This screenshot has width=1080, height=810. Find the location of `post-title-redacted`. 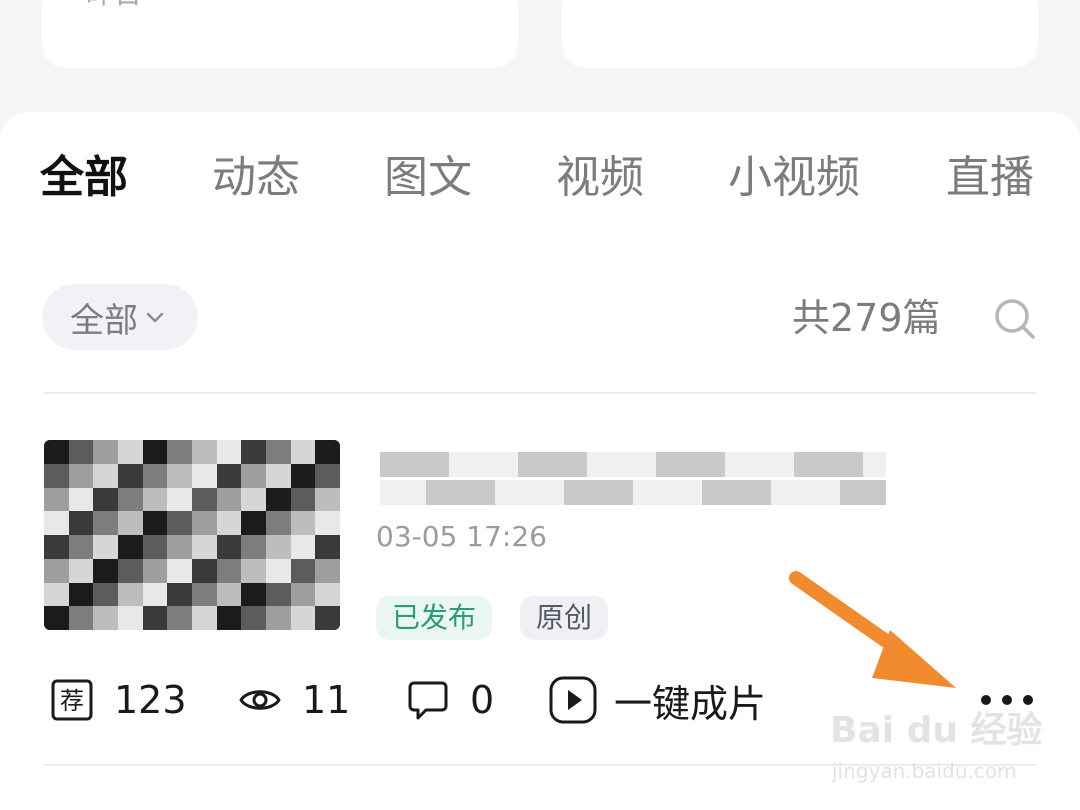

post-title-redacted is located at coordinates (635, 480).